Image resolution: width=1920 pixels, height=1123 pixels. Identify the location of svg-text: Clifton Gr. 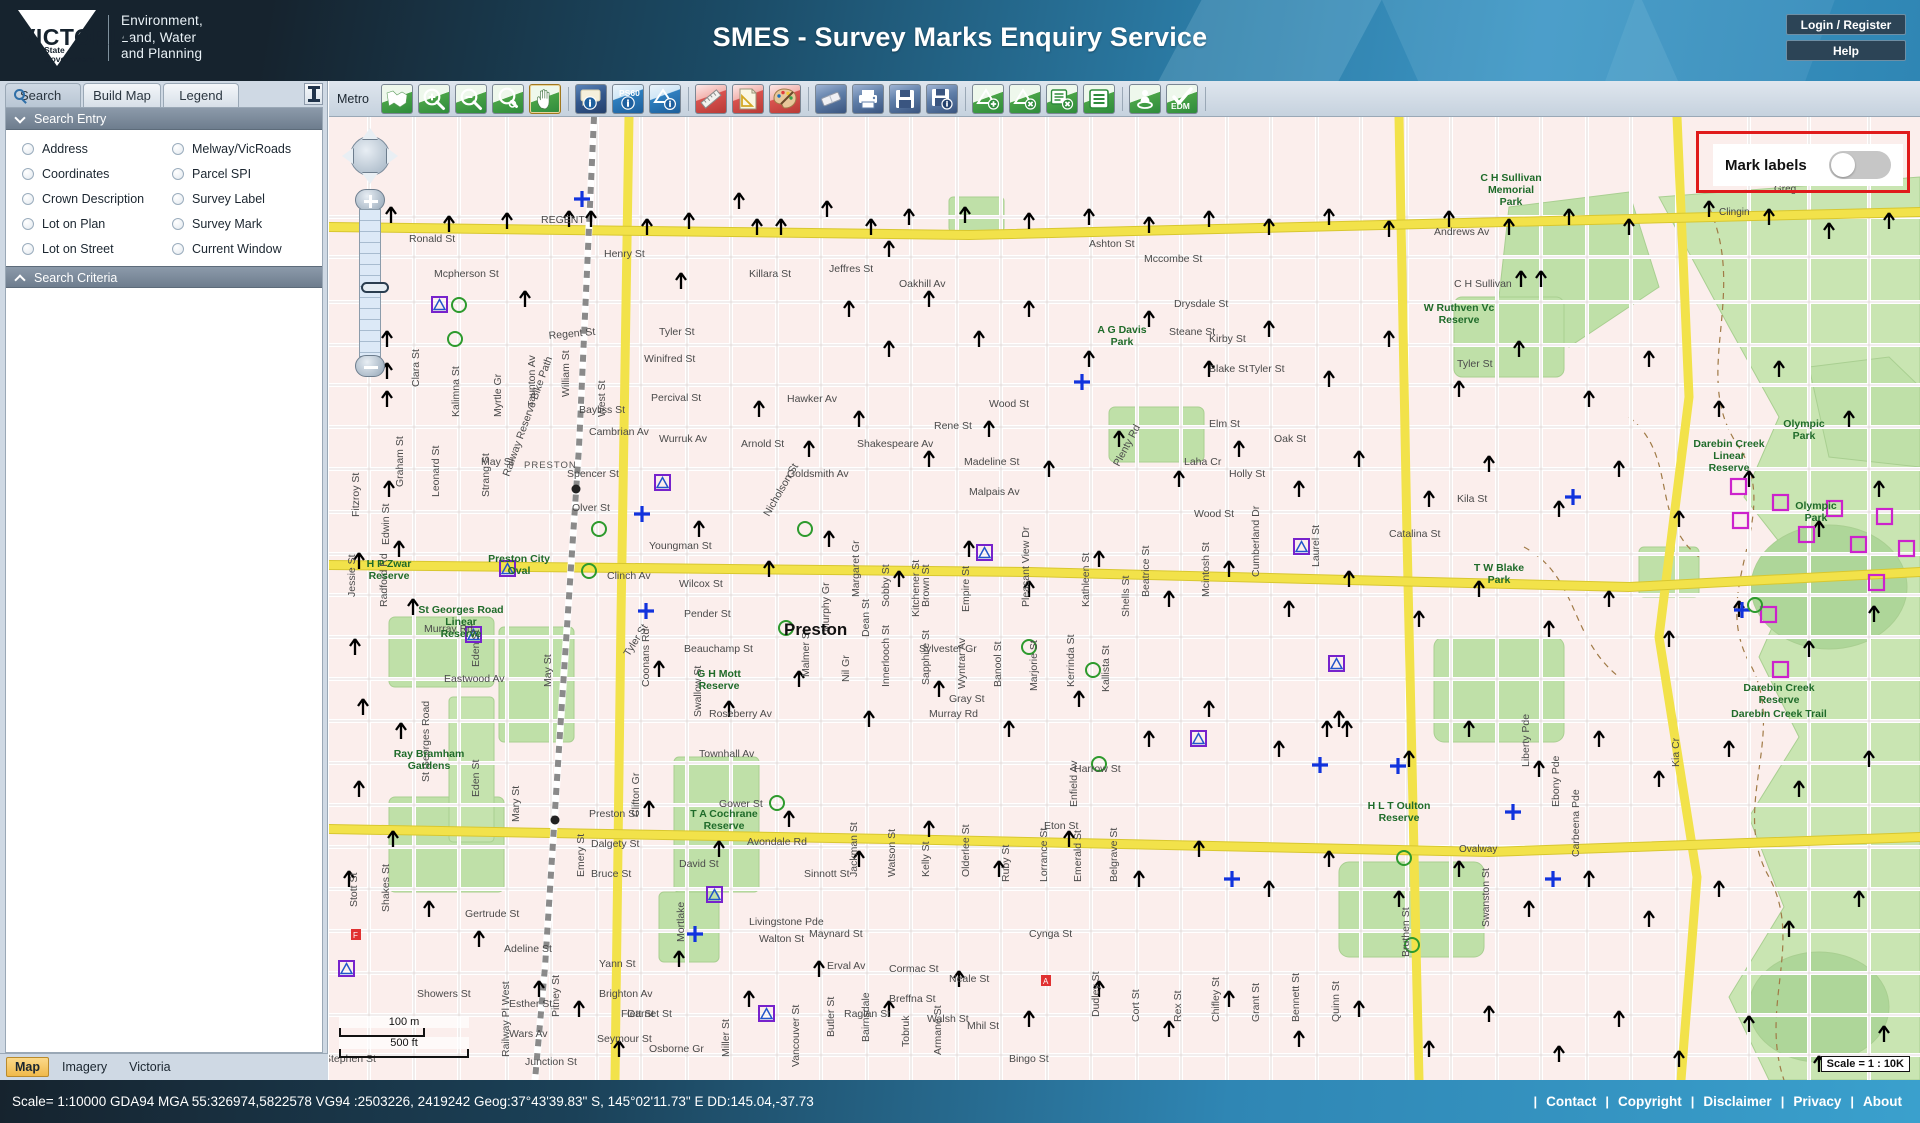
(636, 794).